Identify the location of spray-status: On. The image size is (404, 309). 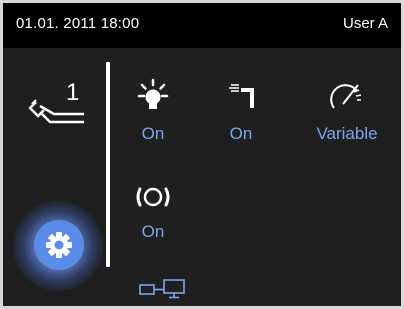
(241, 133).